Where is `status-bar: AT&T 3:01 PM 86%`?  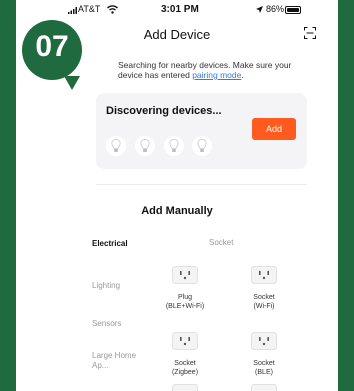
status-bar: AT&T 3:01 PM 86% is located at coordinates (177, 11).